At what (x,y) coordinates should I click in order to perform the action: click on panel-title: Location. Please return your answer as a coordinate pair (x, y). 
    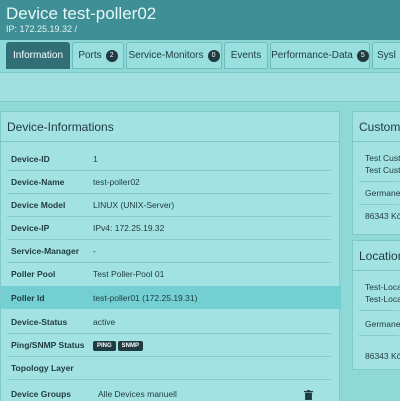
    Looking at the image, I should click on (376, 256).